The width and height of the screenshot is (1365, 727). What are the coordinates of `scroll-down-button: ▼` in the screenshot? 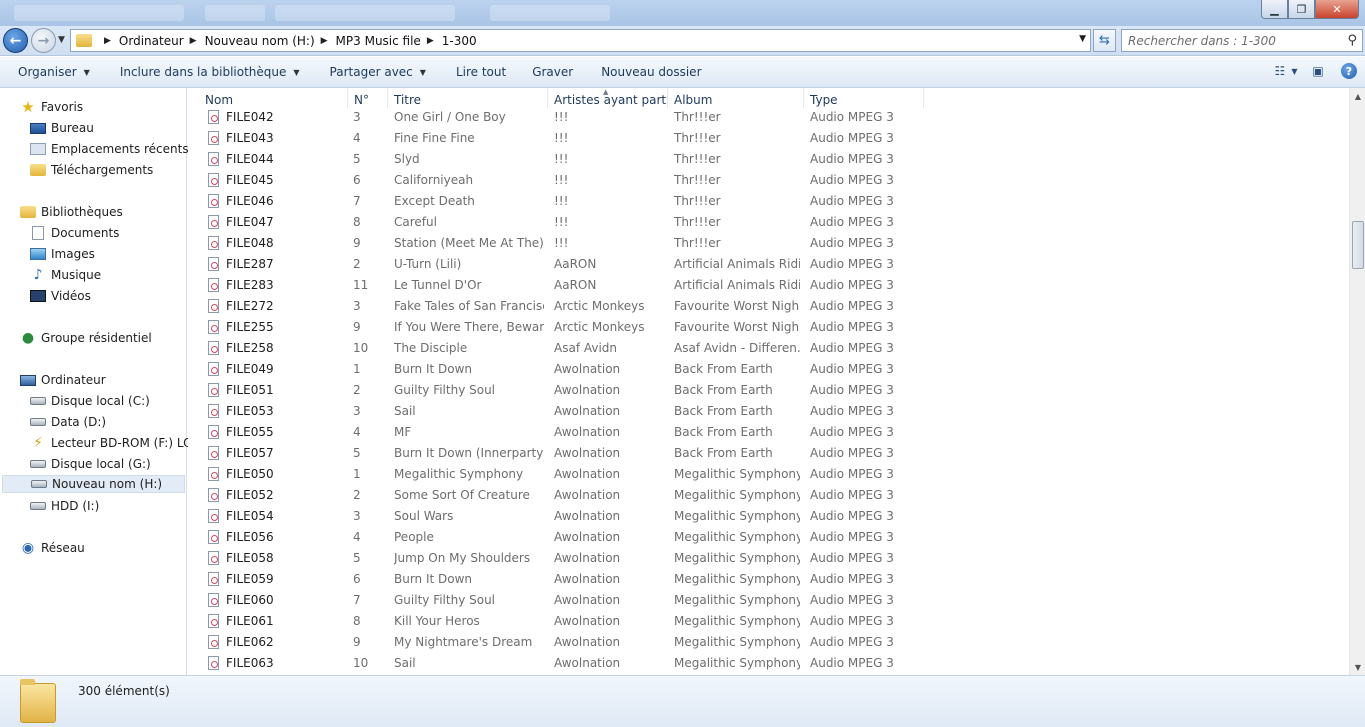 It's located at (1357, 667).